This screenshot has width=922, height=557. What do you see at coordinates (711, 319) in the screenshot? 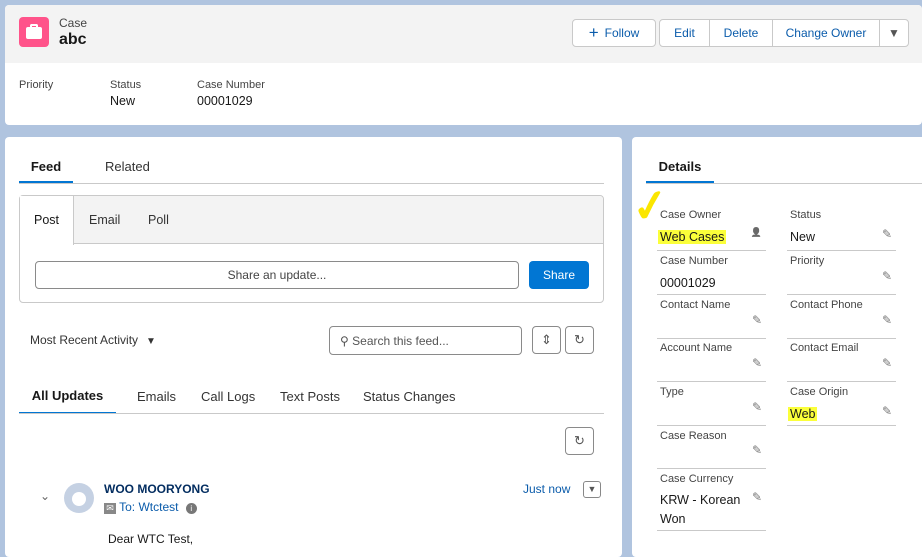
I see `field-contact-name: Contact Name ✎` at bounding box center [711, 319].